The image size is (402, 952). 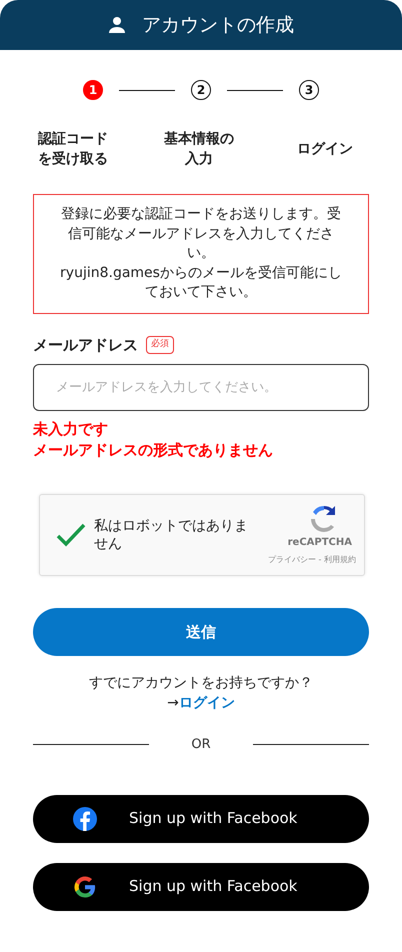 What do you see at coordinates (201, 745) in the screenshot?
I see `divider-text: OR` at bounding box center [201, 745].